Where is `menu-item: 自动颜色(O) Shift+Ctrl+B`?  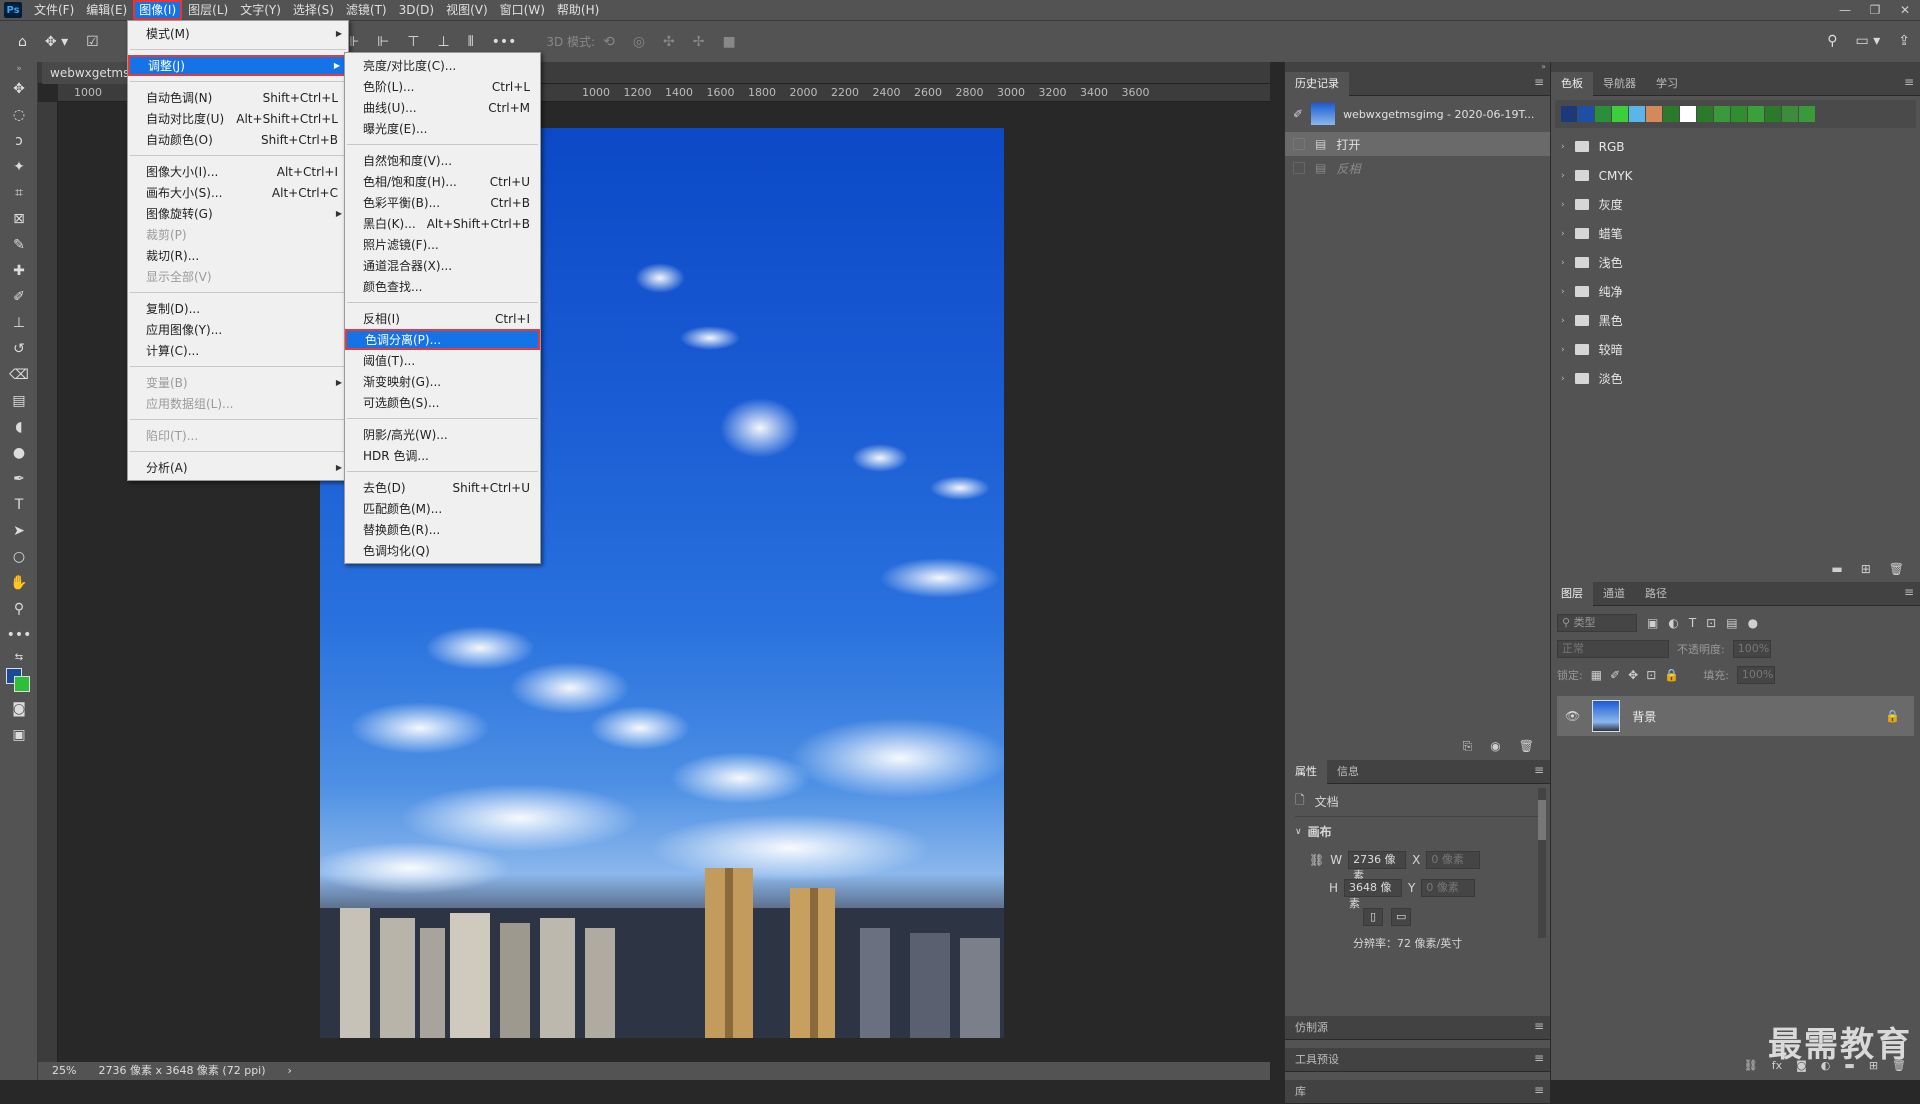 menu-item: 自动颜色(O) Shift+Ctrl+B is located at coordinates (238, 139).